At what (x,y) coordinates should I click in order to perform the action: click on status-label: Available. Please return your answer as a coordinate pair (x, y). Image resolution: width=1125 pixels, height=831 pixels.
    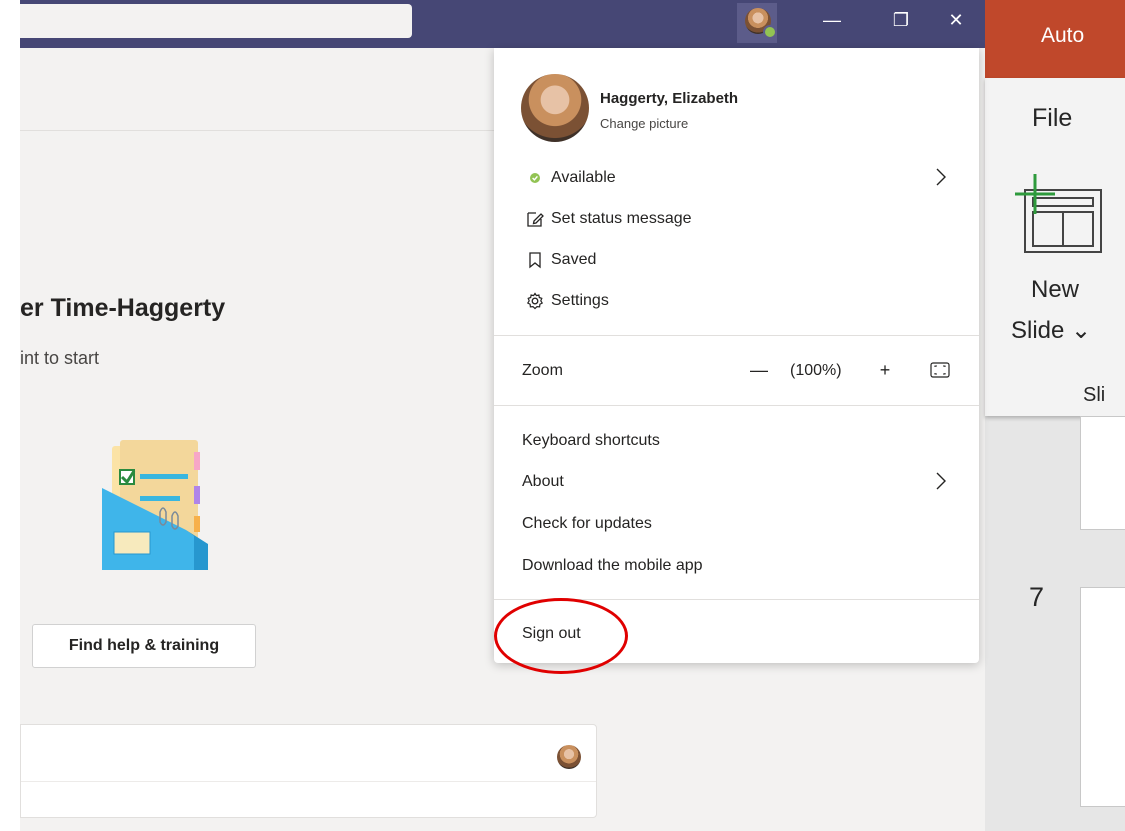
    Looking at the image, I should click on (583, 177).